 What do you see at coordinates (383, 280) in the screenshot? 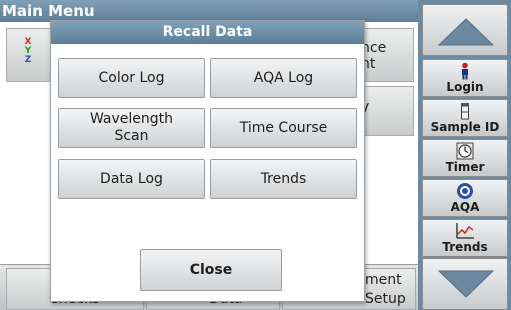
I see `bottom-fragment-4: ment` at bounding box center [383, 280].